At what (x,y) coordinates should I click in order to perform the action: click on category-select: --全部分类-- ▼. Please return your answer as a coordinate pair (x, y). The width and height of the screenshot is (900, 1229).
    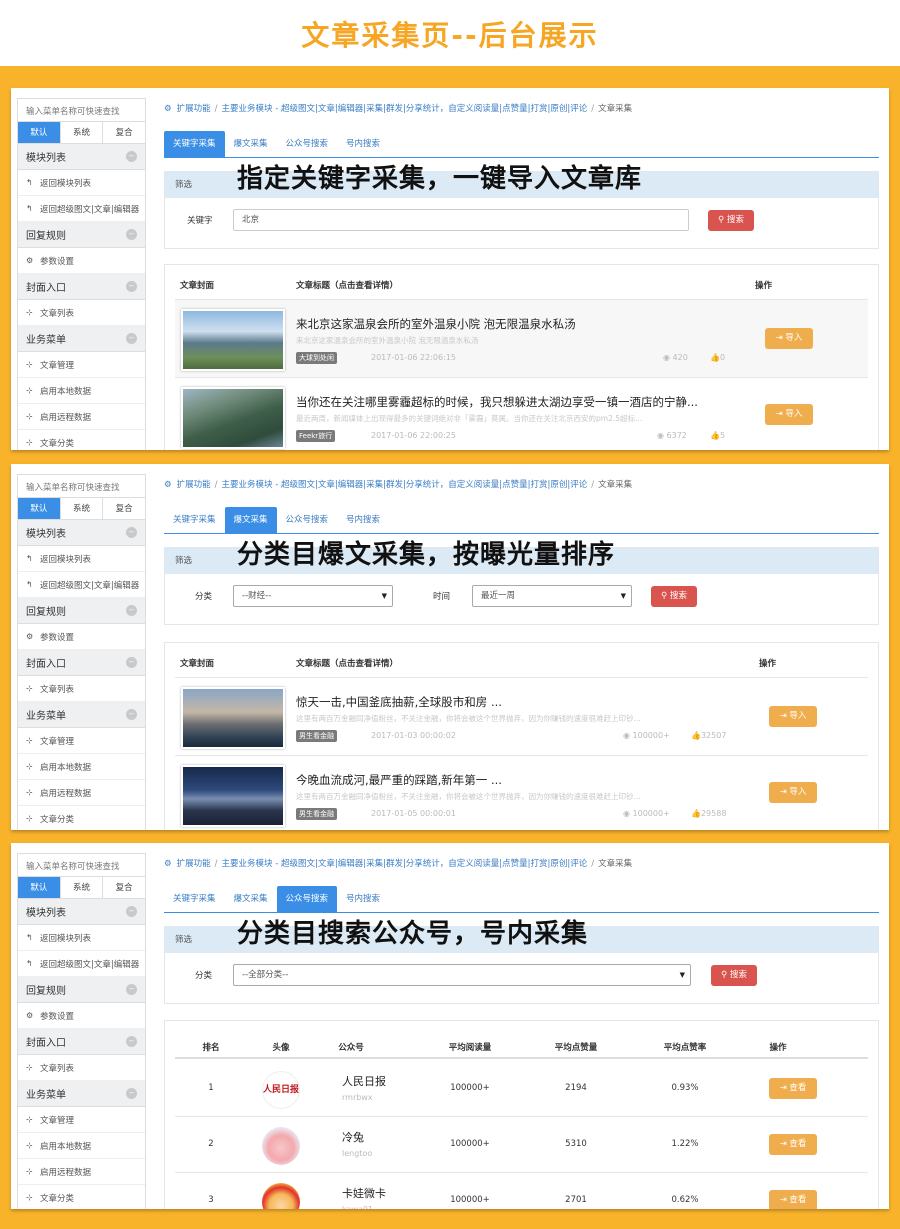
    Looking at the image, I should click on (462, 975).